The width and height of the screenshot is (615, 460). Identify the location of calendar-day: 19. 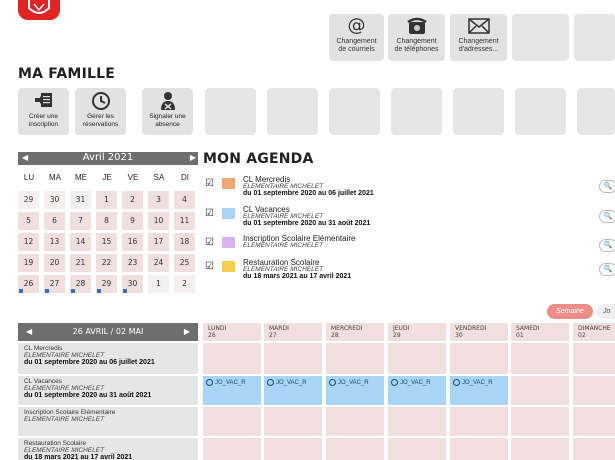
(28, 263).